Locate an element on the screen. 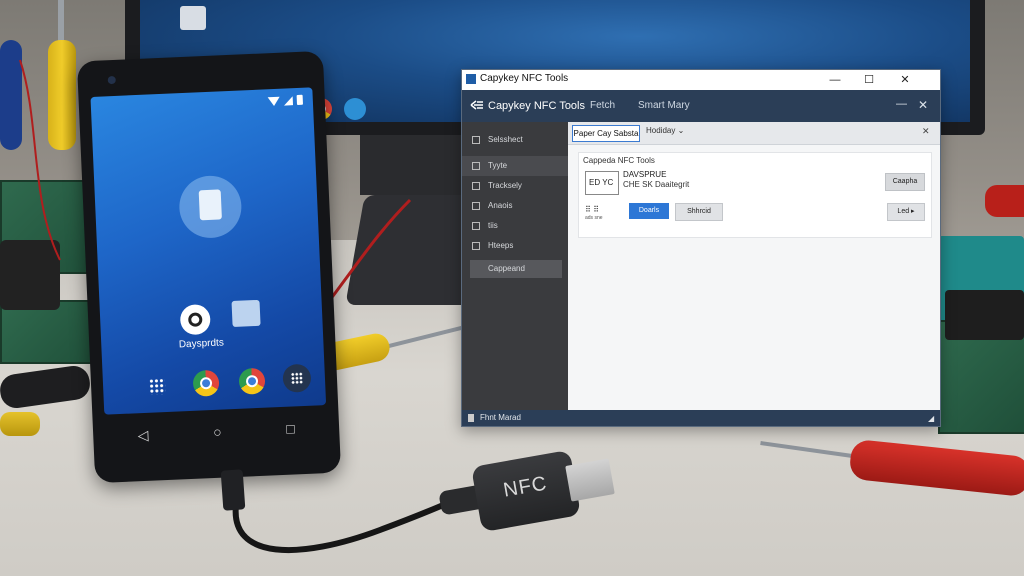 Image resolution: width=1024 pixels, height=576 pixels. tool-icons-caption: ads sne is located at coordinates (594, 218).